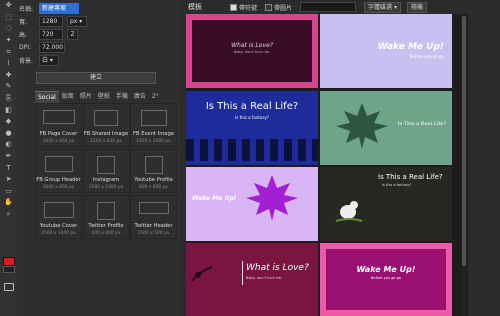 The width and height of the screenshot is (500, 316). What do you see at coordinates (153, 134) in the screenshot?
I see `preset-name: FB Event Image` at bounding box center [153, 134].